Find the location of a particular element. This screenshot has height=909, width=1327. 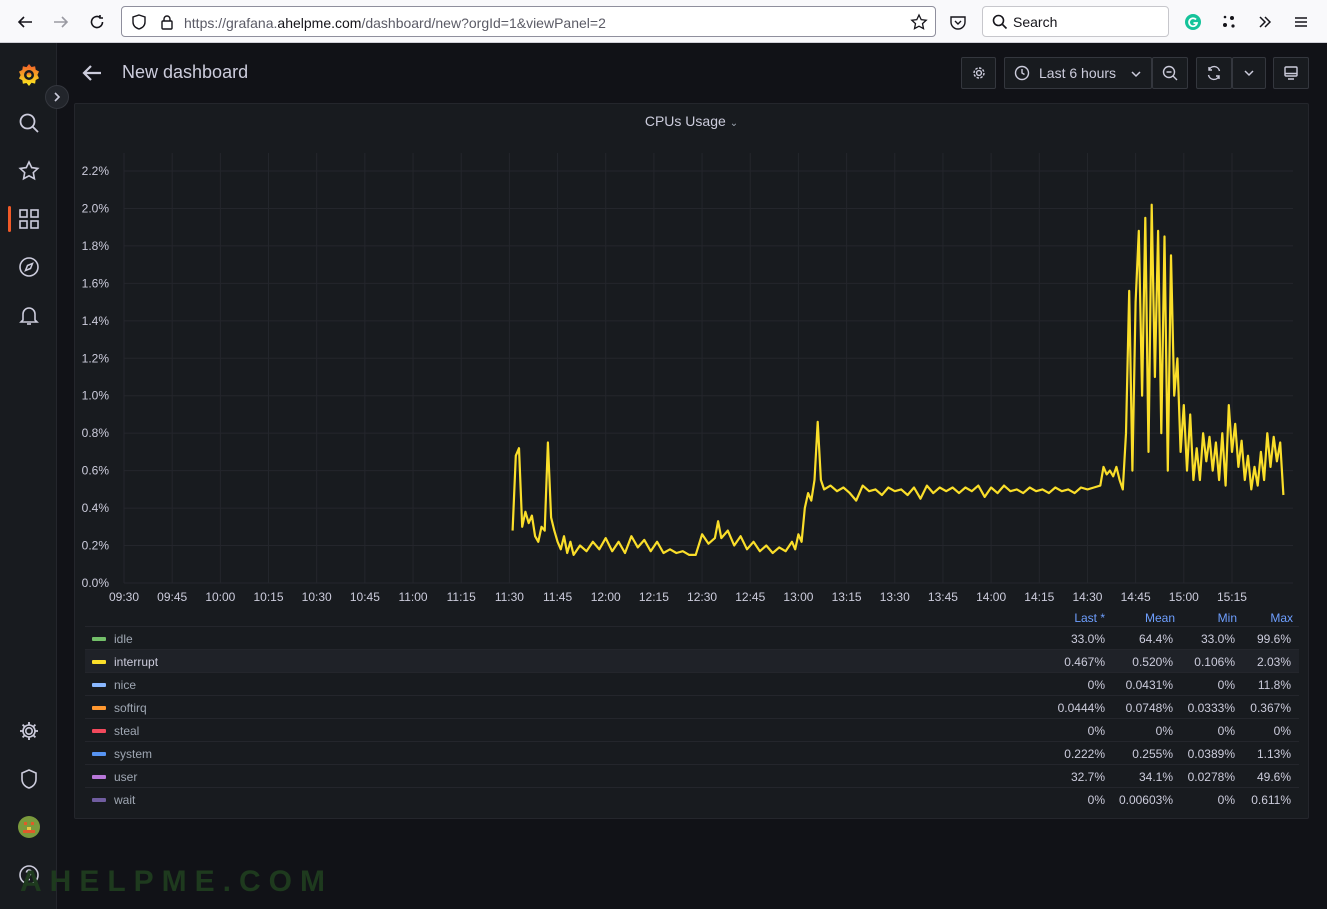

browser-menu-button is located at coordinates (1301, 22).